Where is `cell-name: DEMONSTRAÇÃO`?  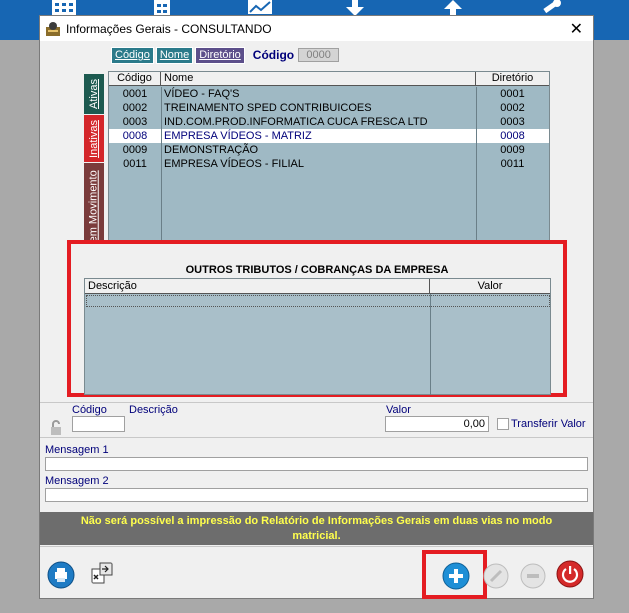
cell-name: DEMONSTRAÇÃO is located at coordinates (211, 150).